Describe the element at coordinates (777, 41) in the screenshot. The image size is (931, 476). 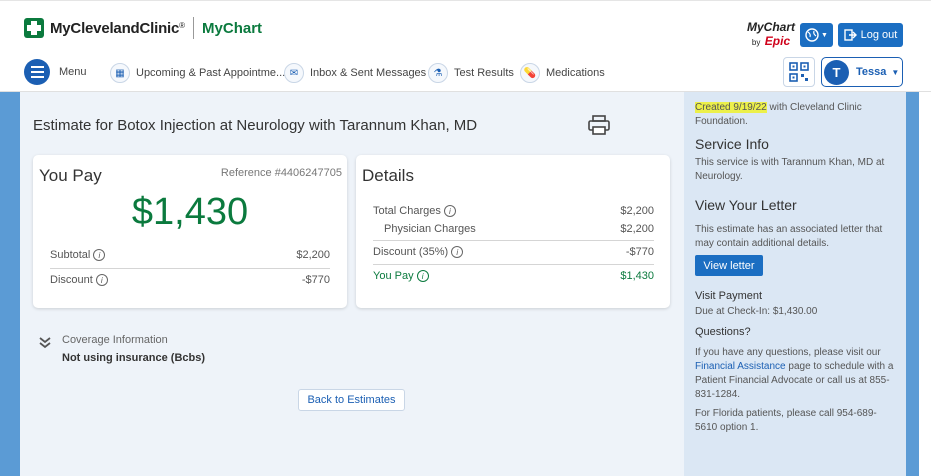
I see `epic-logo-epic: Epic` at that location.